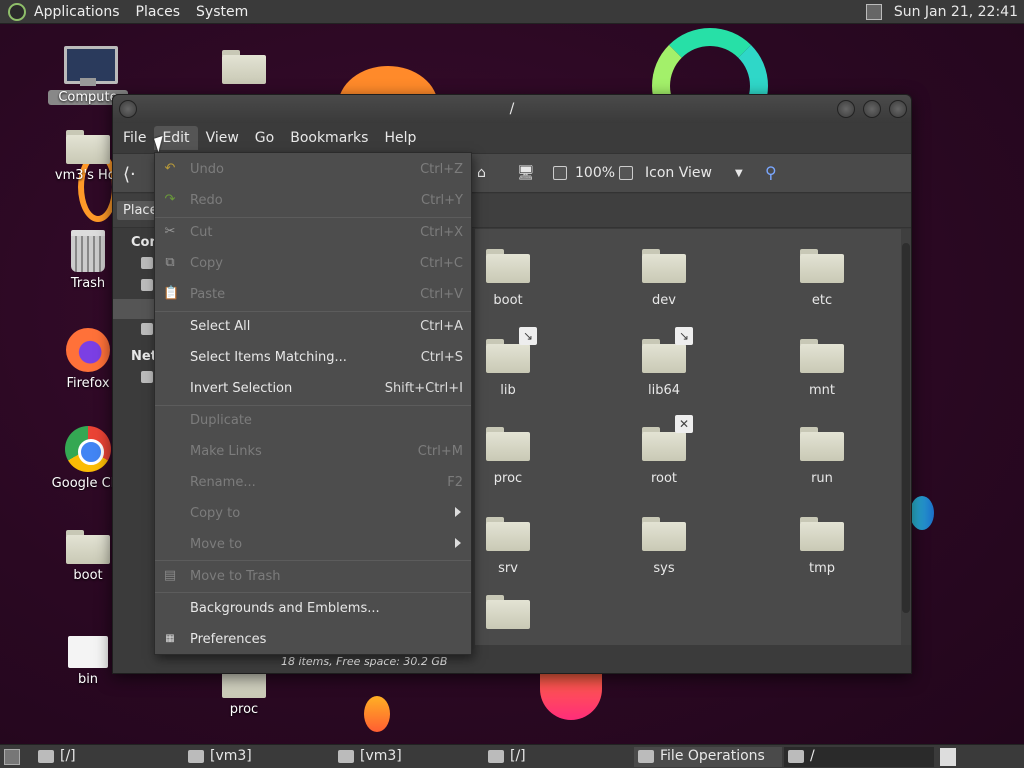 The width and height of the screenshot is (1024, 768). Describe the element at coordinates (158, 12) in the screenshot. I see `panel-menu-places: Places` at that location.